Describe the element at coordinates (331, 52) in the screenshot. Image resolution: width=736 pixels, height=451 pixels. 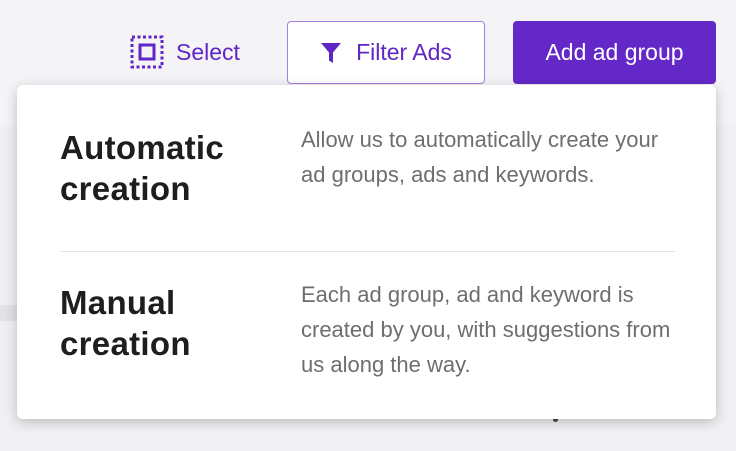
I see `filter-icon` at that location.